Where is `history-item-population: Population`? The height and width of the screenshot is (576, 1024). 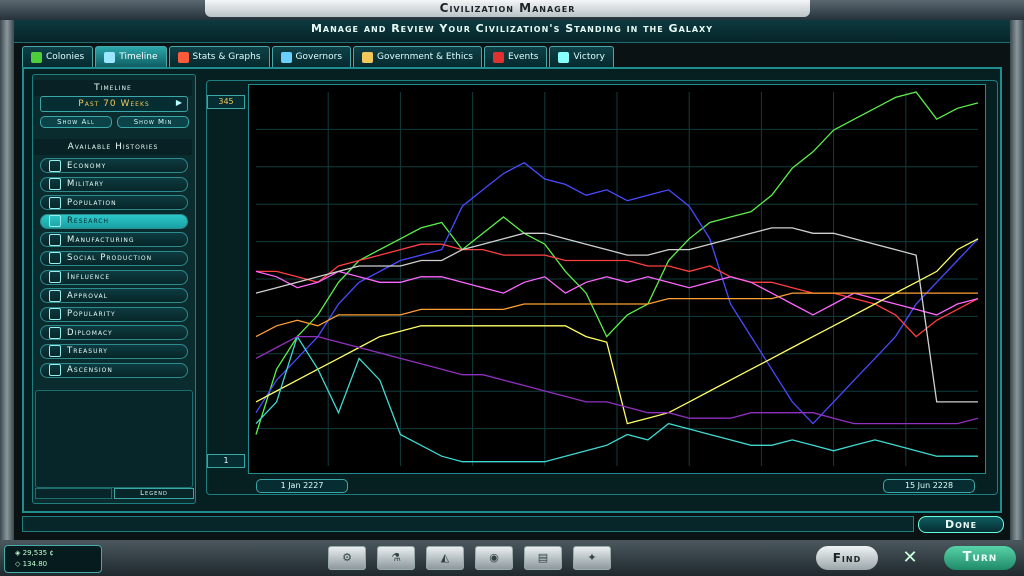
history-item-population: Population is located at coordinates (114, 203).